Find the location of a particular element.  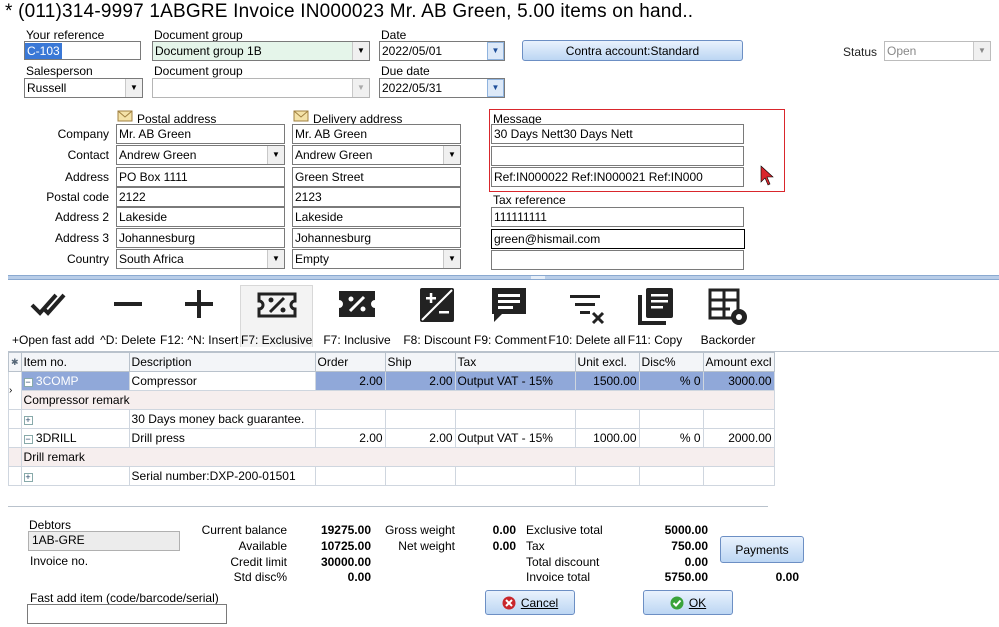

fast-add-input is located at coordinates (127, 614).